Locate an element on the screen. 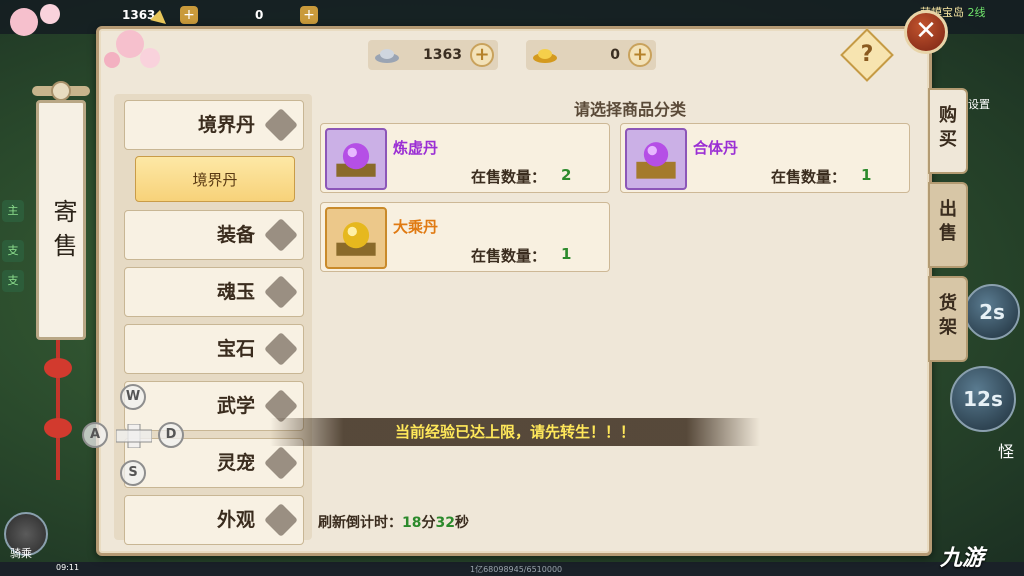 This screenshot has height=576, width=1024. hud-gold-value: 0 is located at coordinates (259, 15).